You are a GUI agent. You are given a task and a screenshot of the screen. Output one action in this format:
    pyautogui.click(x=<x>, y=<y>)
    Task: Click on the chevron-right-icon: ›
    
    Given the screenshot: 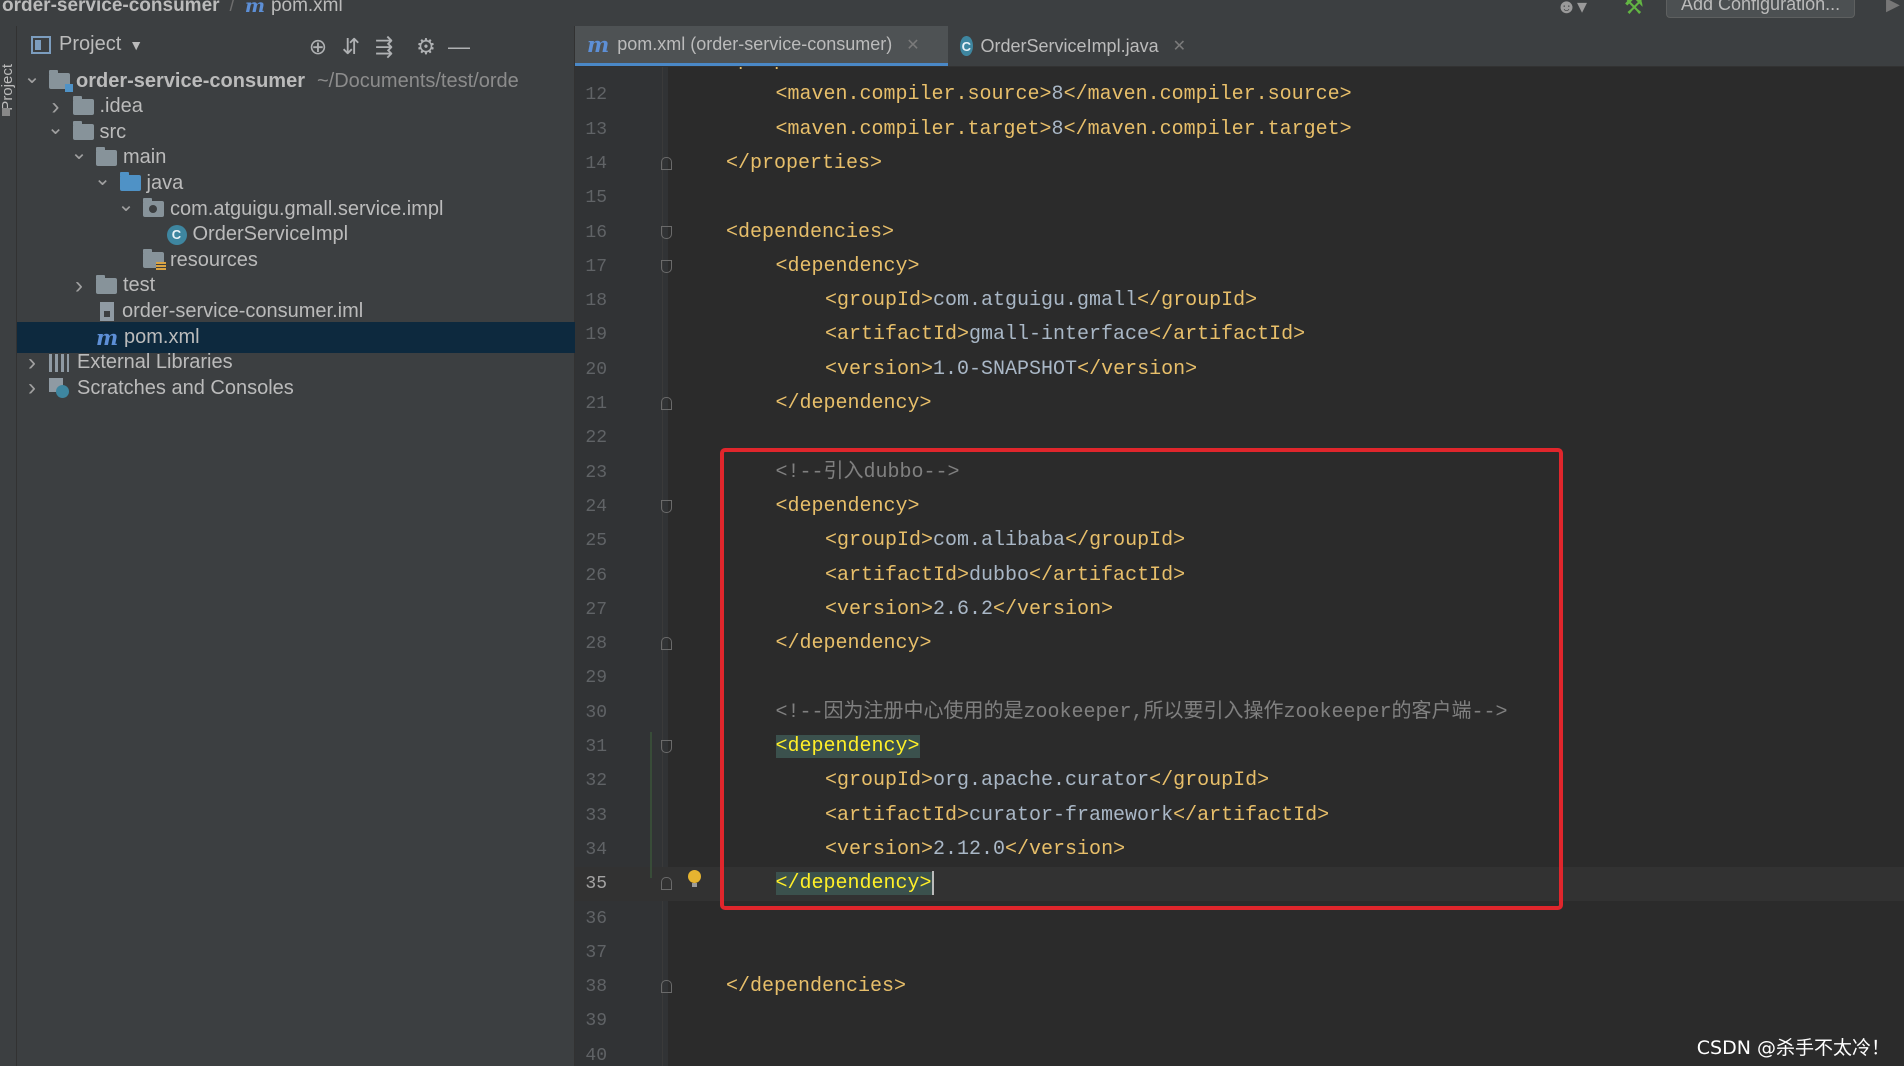 What is the action you would take?
    pyautogui.click(x=32, y=388)
    